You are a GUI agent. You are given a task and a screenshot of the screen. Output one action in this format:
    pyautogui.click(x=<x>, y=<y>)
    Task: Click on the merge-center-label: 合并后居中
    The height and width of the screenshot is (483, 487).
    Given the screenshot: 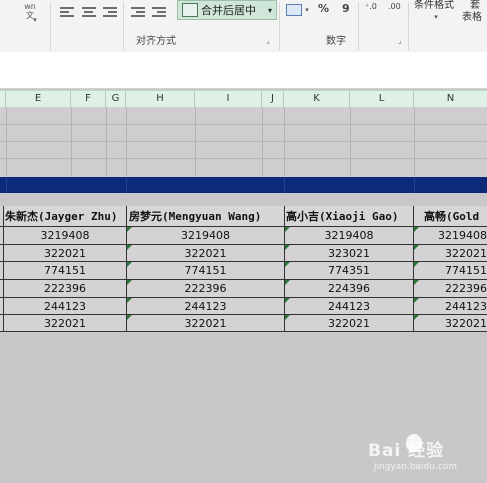 What is the action you would take?
    pyautogui.click(x=228, y=10)
    